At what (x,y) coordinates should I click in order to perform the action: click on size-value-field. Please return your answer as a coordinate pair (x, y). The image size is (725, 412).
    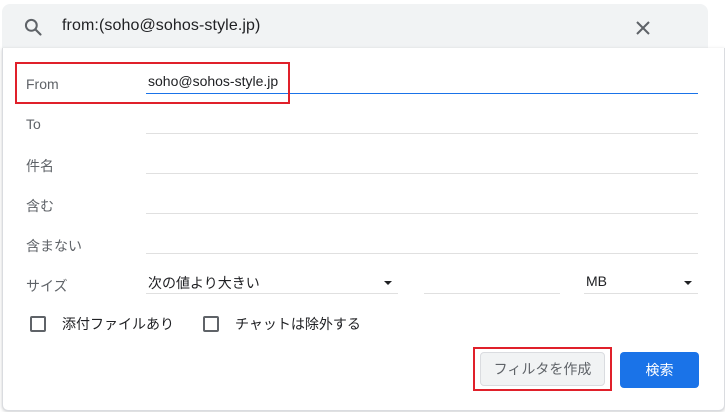
    Looking at the image, I should click on (492, 282).